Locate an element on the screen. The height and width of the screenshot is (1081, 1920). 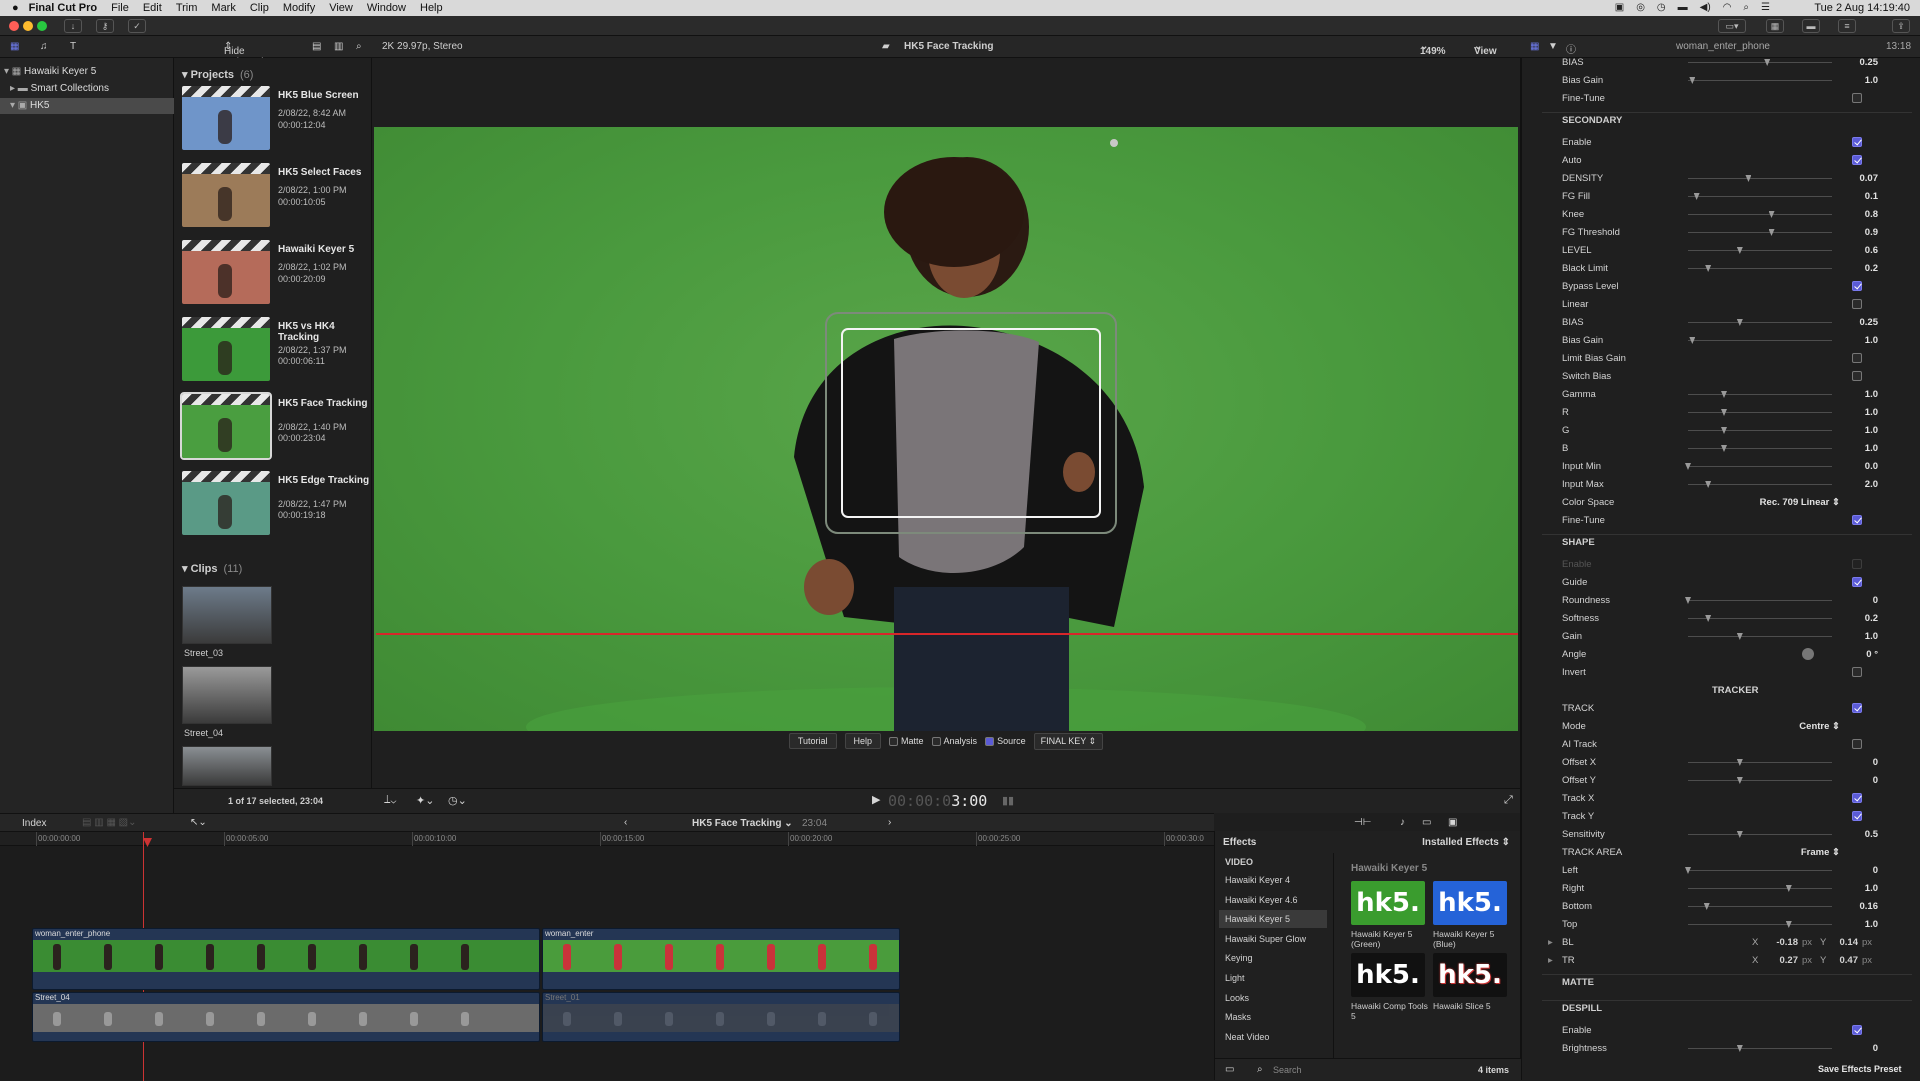
effects-category: Hawaiki Keyer 5 is located at coordinates (1273, 919).